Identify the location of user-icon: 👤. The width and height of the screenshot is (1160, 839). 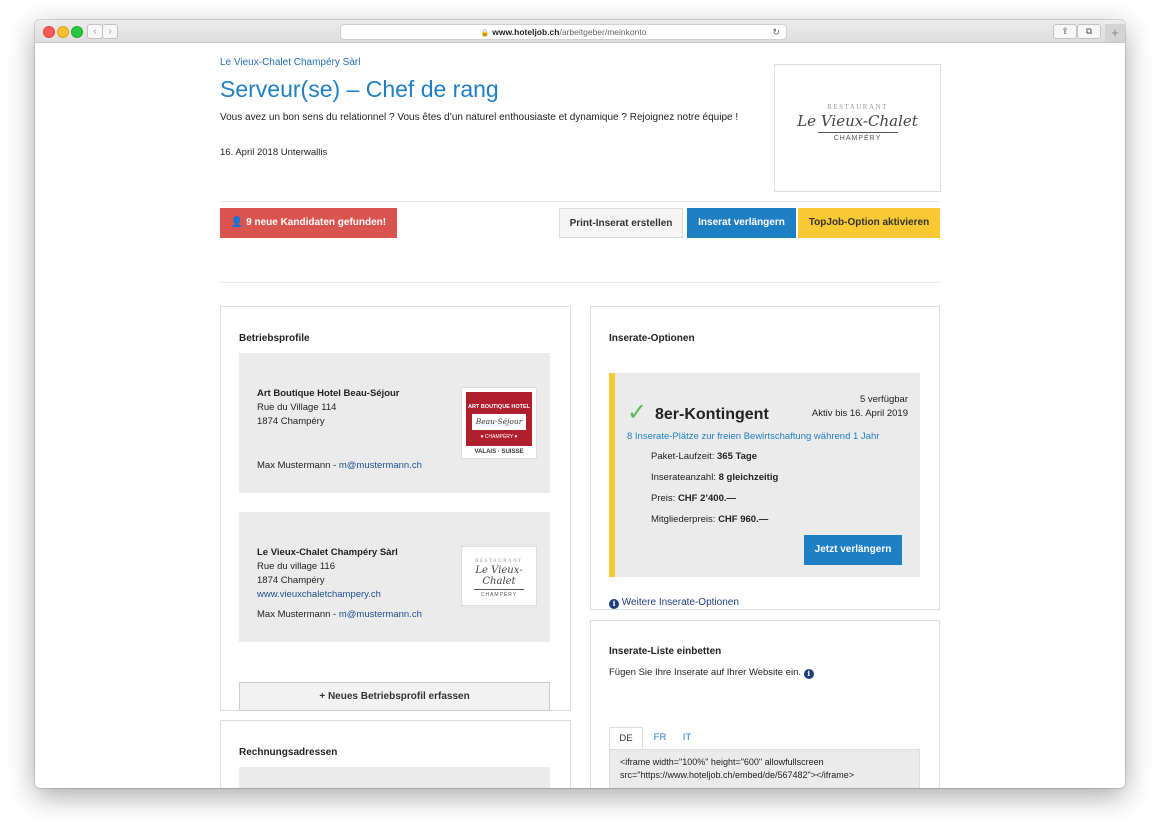
(237, 222).